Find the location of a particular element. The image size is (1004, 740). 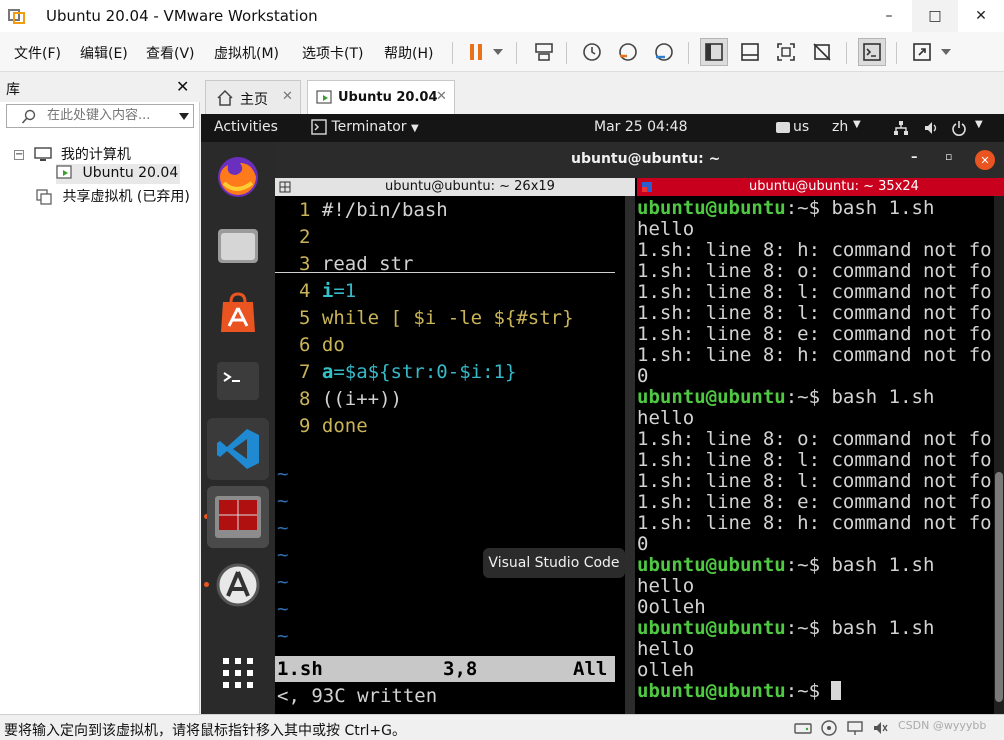

terminator-title-bar: ubuntu@ubuntu: ~ – ▫ ✕ is located at coordinates (639, 160).